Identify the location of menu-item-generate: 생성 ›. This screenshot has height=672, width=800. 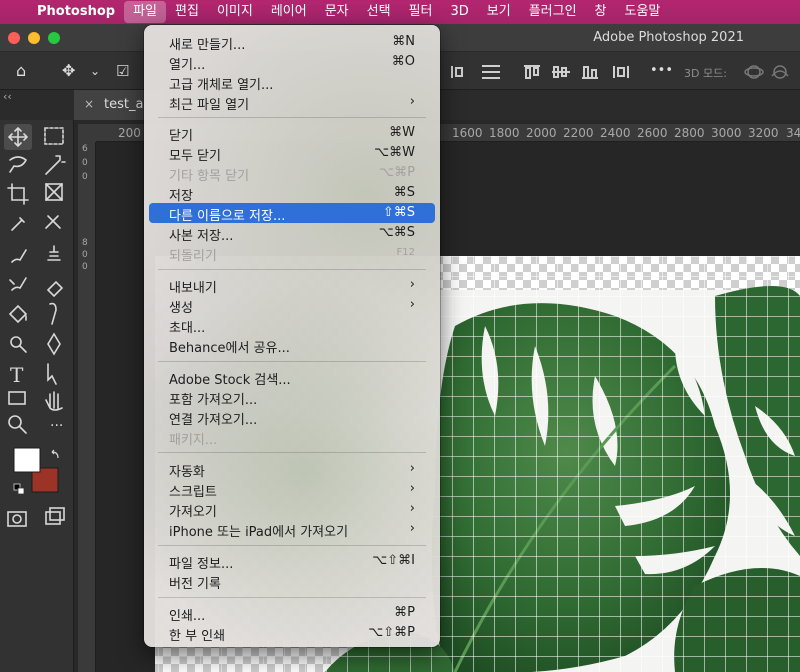
(292, 305).